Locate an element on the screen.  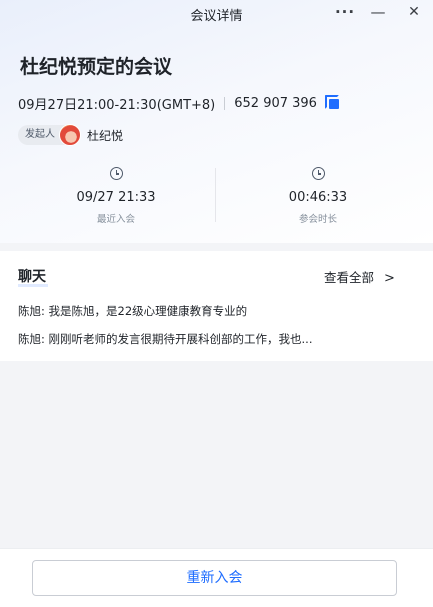
organizer-row: 发起人 杜纪悦 is located at coordinates (70, 135).